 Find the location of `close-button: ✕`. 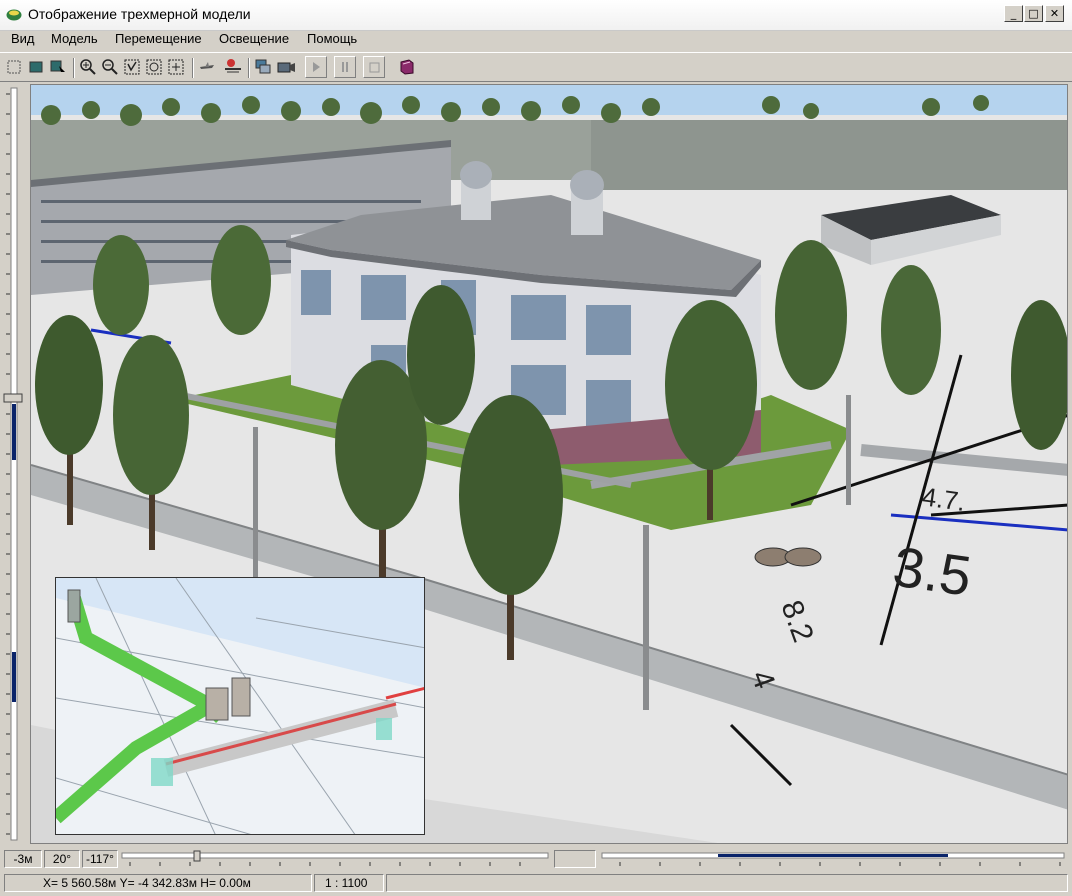

close-button: ✕ is located at coordinates (1054, 13).